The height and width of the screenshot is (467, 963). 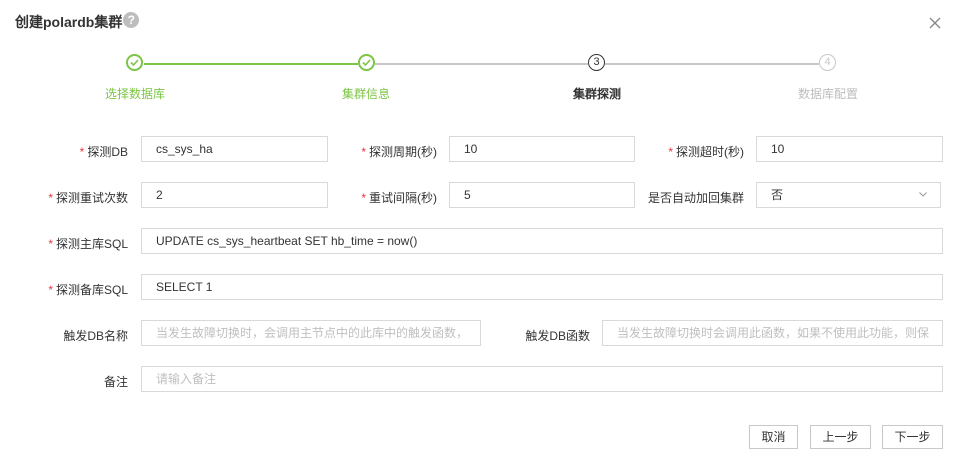 I want to click on trigger-db-label: 触发DB名称, so click(x=95, y=336).